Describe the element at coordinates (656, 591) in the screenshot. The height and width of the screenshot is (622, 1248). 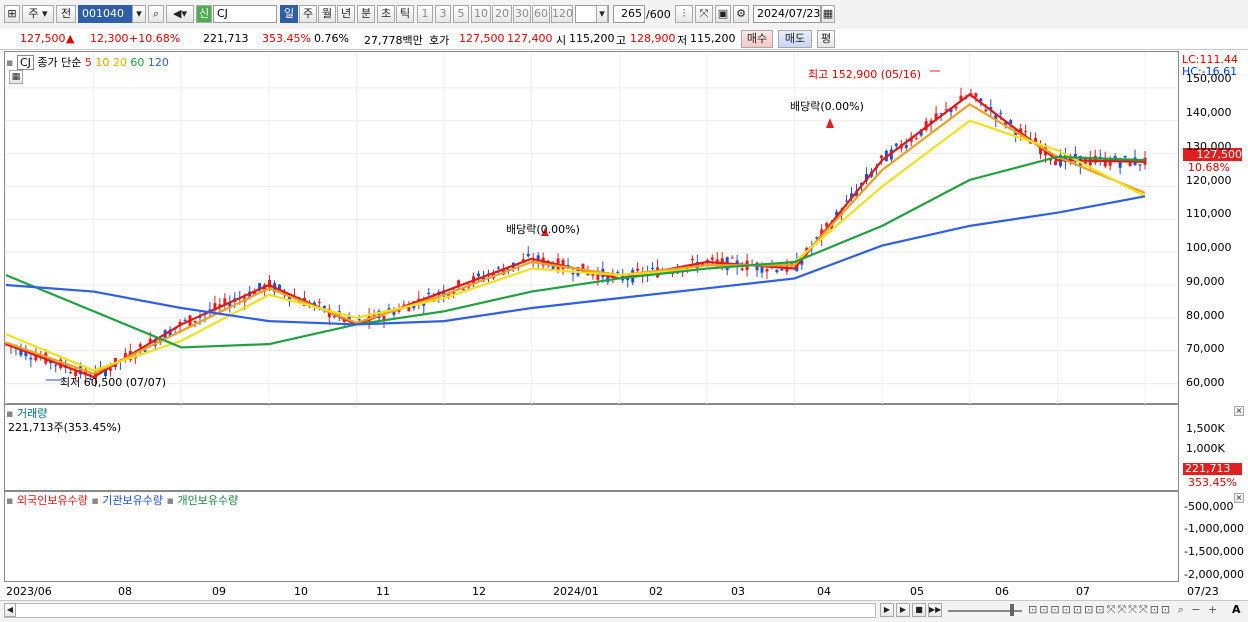
I see `x-tick: 02` at that location.